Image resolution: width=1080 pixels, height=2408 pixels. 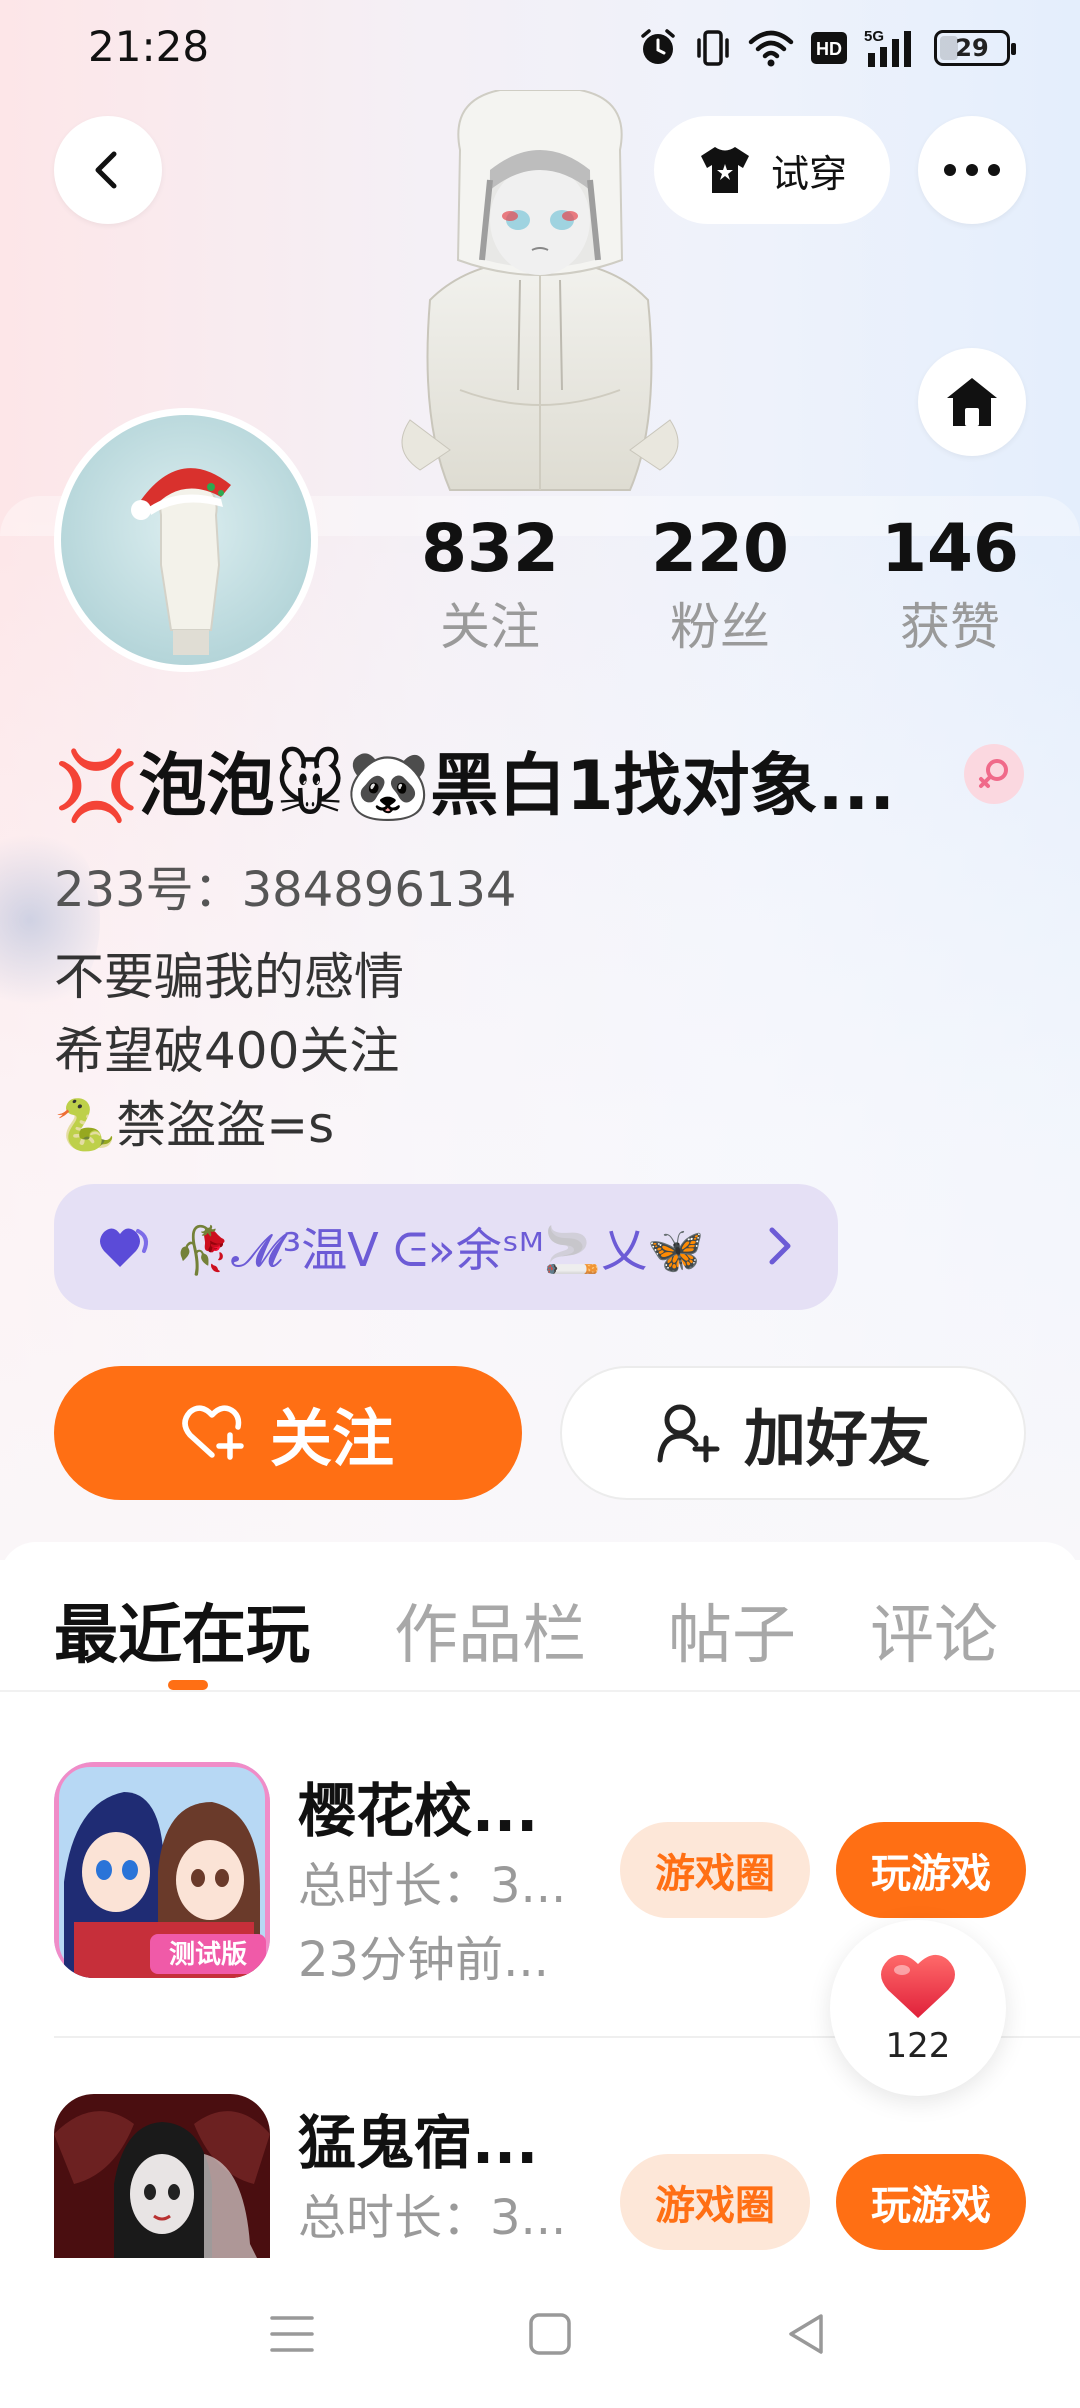 I want to click on svg-text: HD, so click(x=829, y=49).